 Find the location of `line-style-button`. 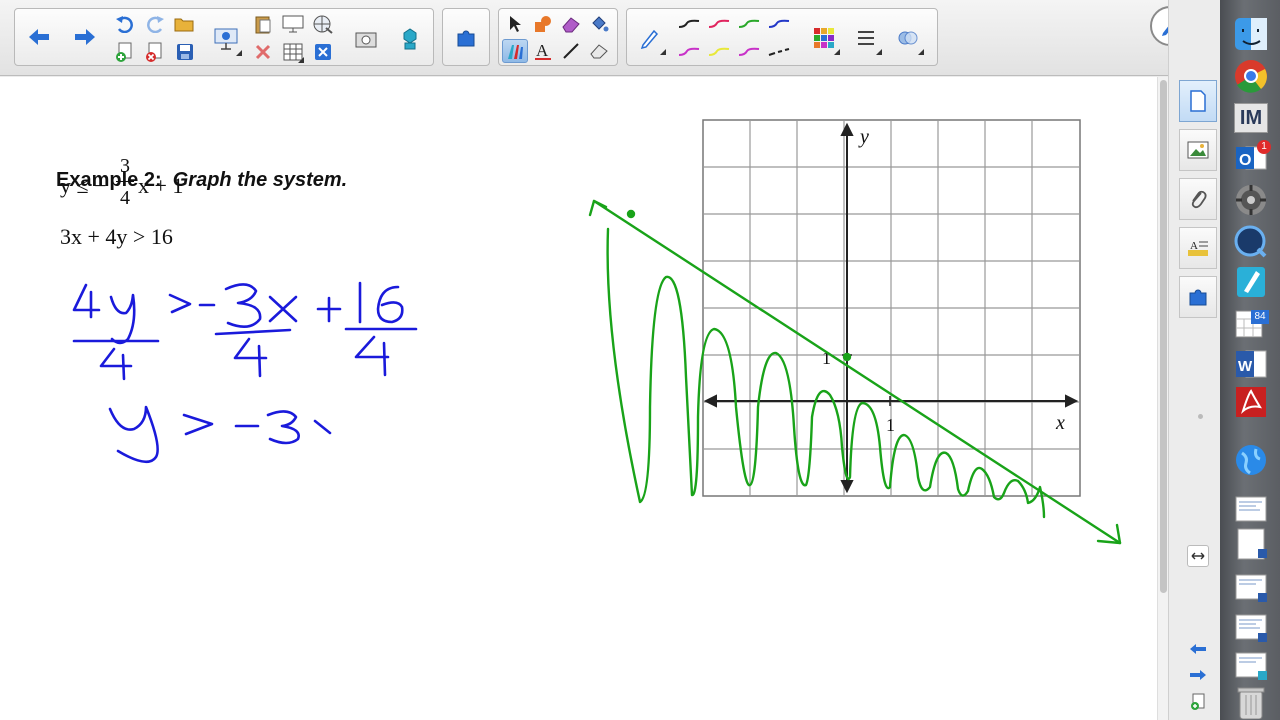

line-style-button is located at coordinates (866, 38).